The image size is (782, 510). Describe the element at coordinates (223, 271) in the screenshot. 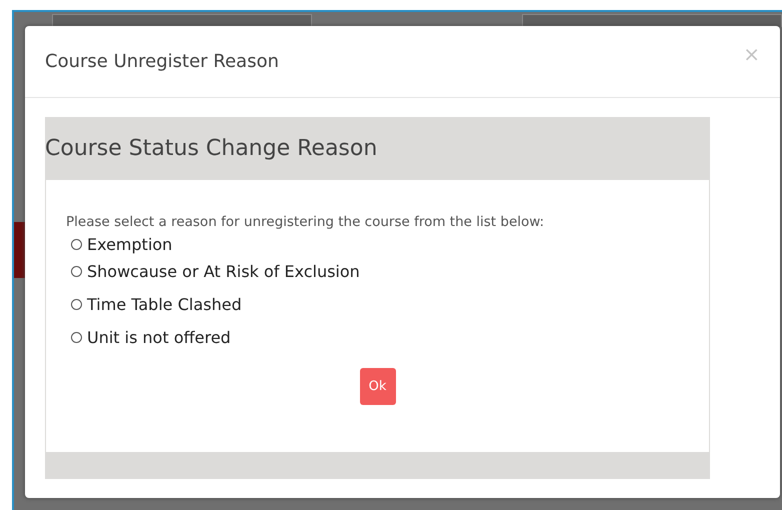

I see `option-label: Showcause or At Risk of Exclusion` at that location.